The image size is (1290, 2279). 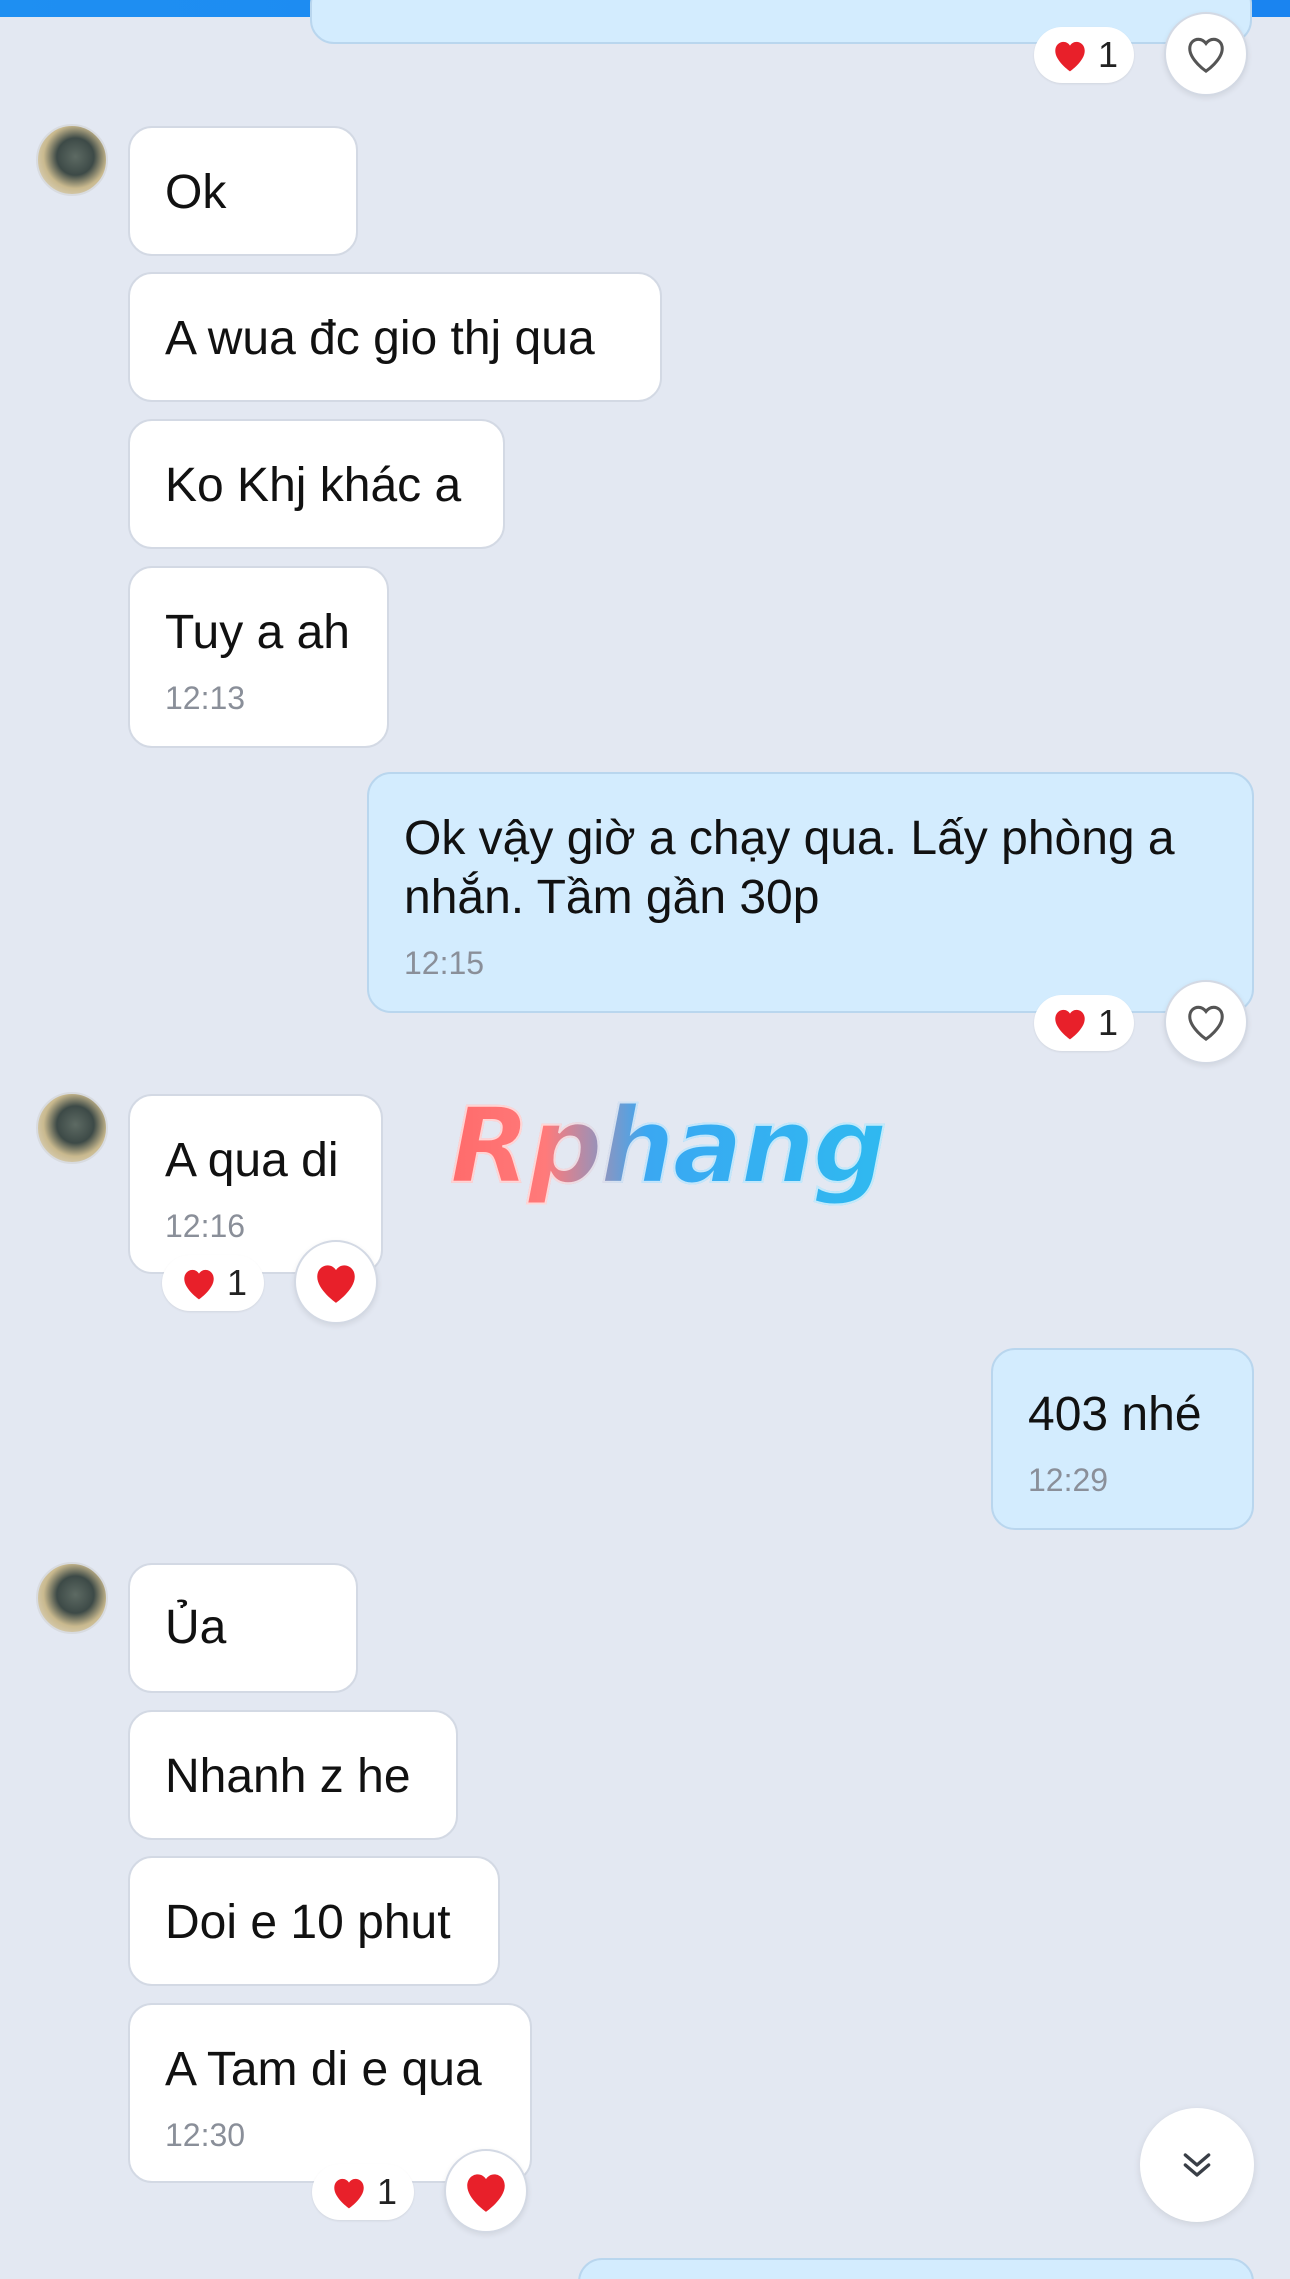 What do you see at coordinates (196, 1627) in the screenshot?
I see `message-text: Ủa` at bounding box center [196, 1627].